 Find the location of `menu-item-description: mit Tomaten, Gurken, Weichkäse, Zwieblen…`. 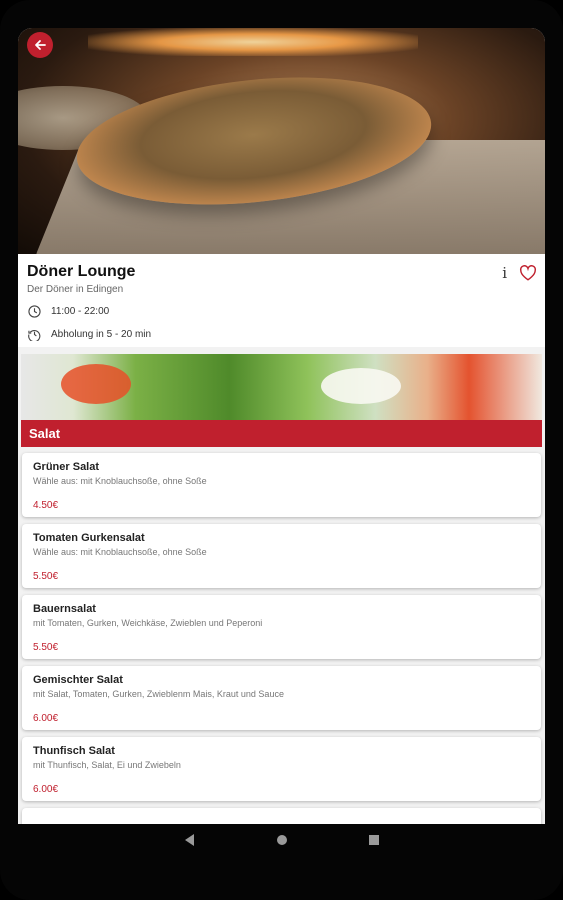

menu-item-description: mit Tomaten, Gurken, Weichkäse, Zwieblen… is located at coordinates (148, 623).